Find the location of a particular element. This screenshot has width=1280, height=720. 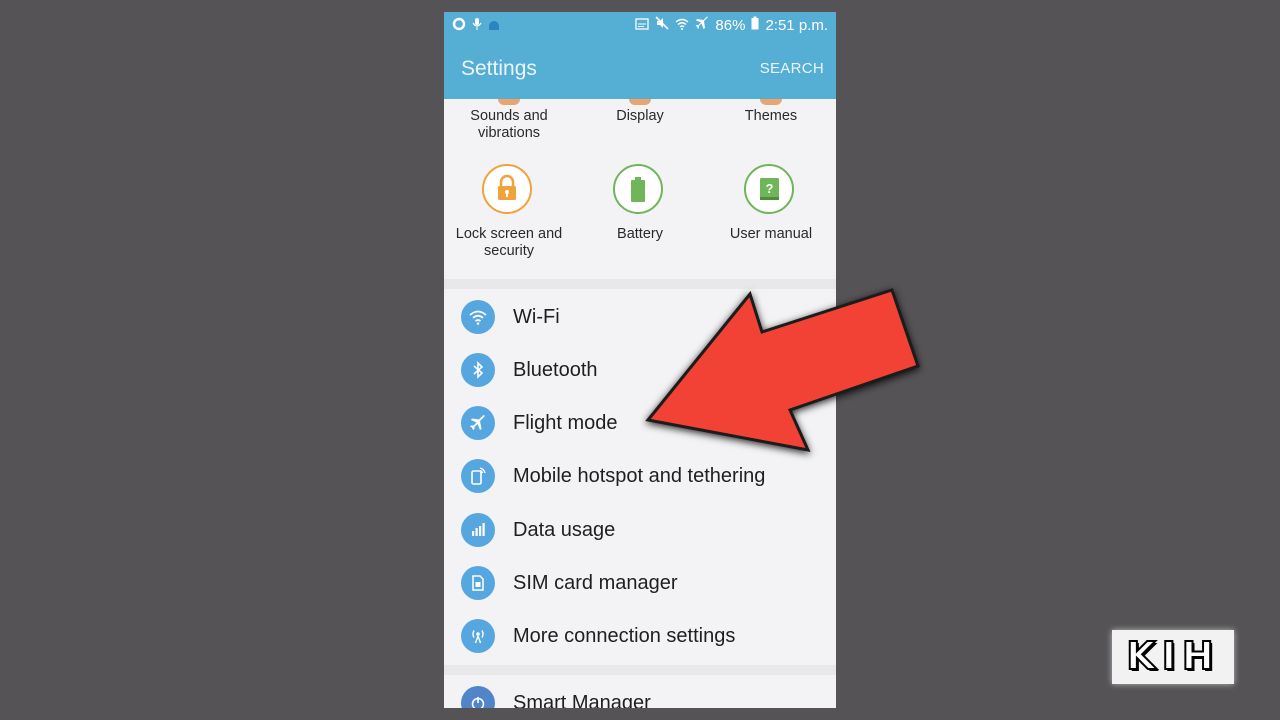

clock: 2:51 p.m. is located at coordinates (796, 25).